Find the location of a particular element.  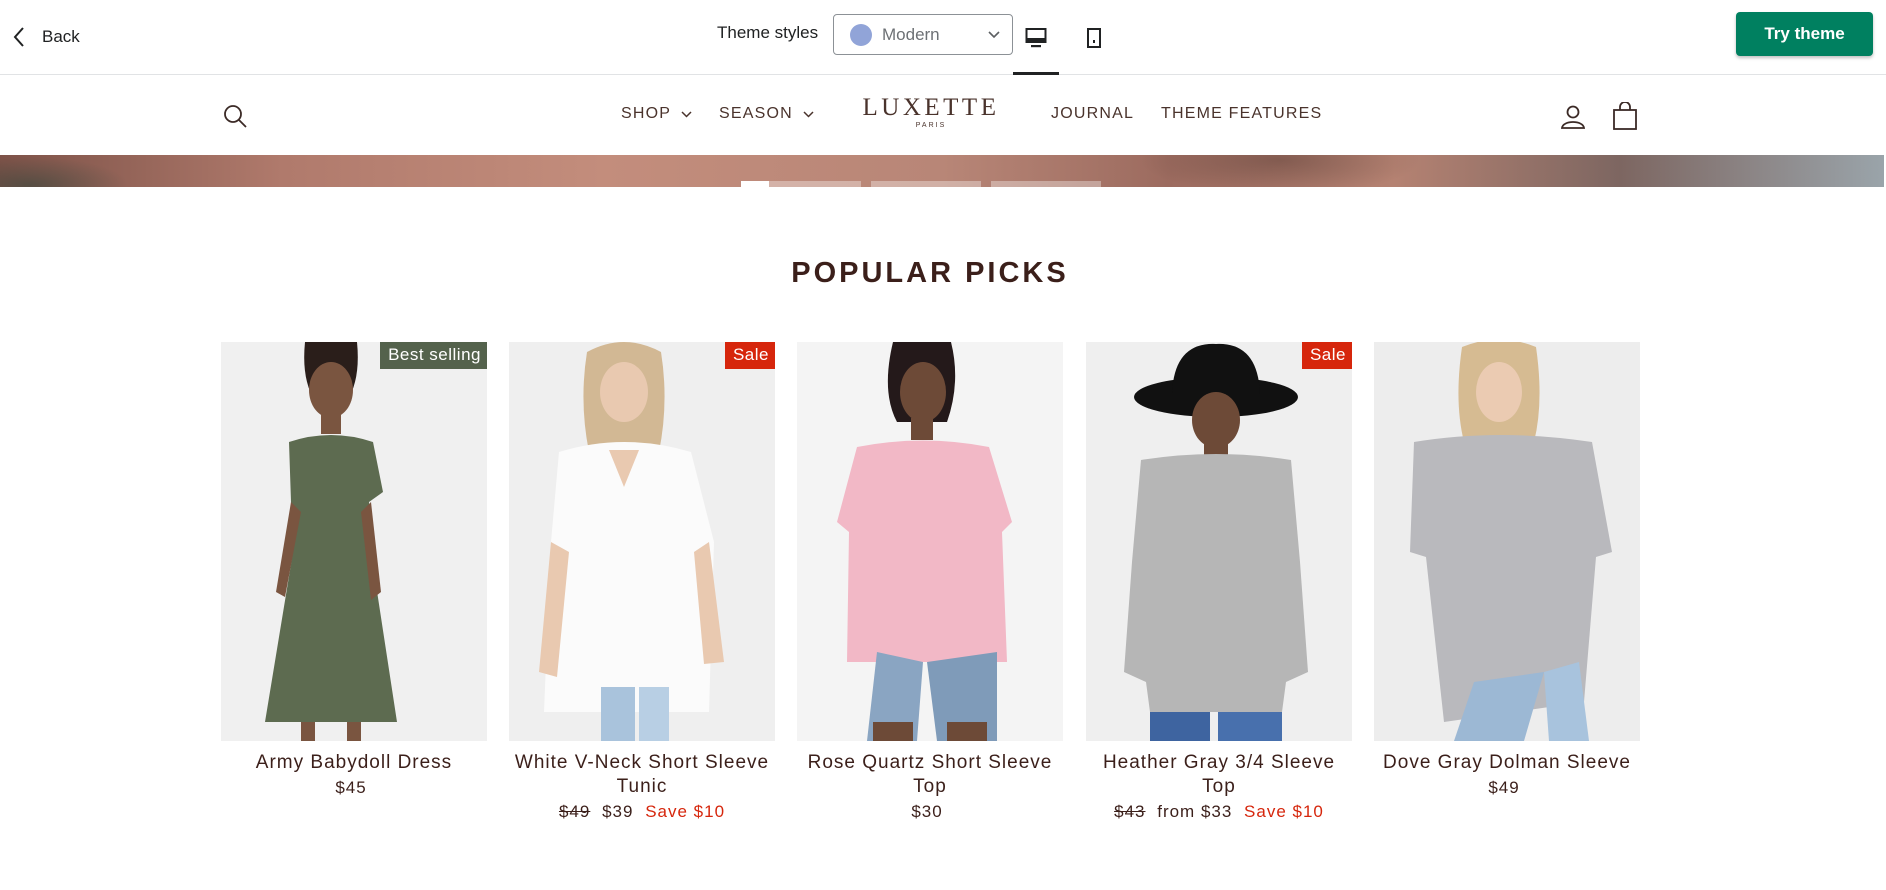

nav-shop: SHOP is located at coordinates (656, 114).